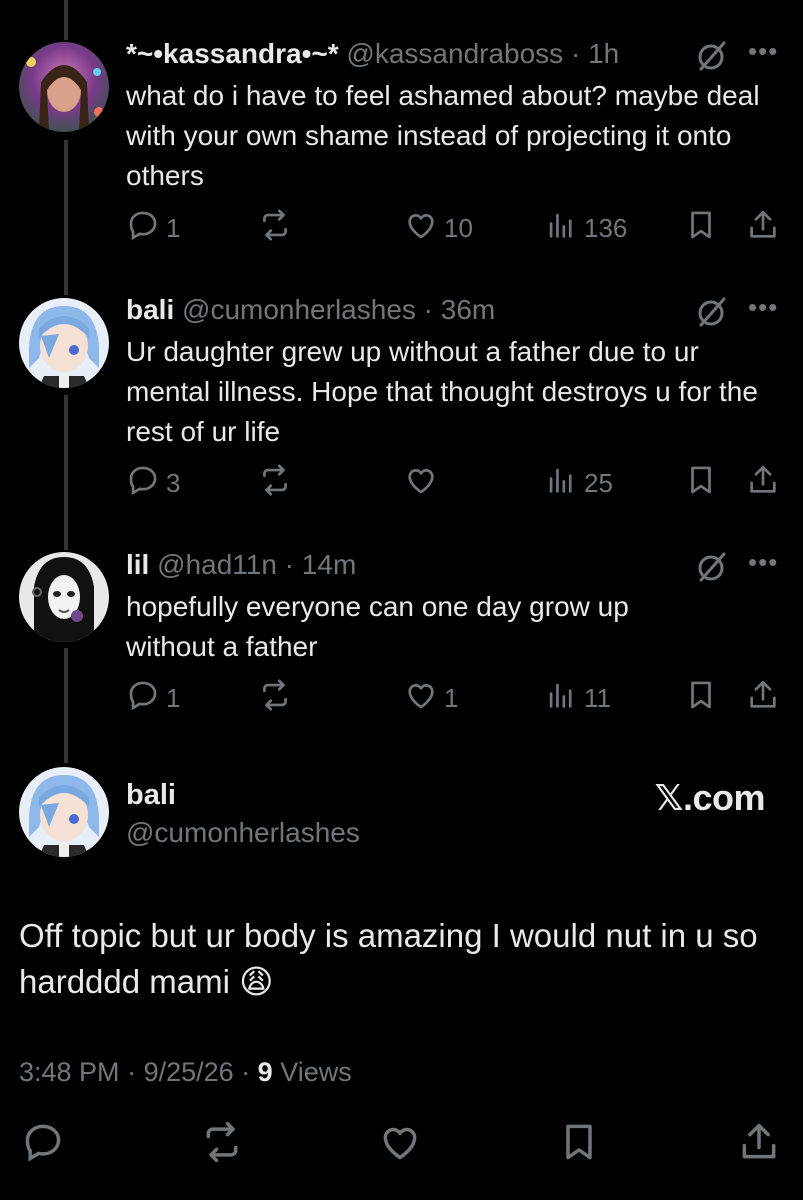 The height and width of the screenshot is (1200, 803). I want to click on views-count: 25, so click(598, 482).